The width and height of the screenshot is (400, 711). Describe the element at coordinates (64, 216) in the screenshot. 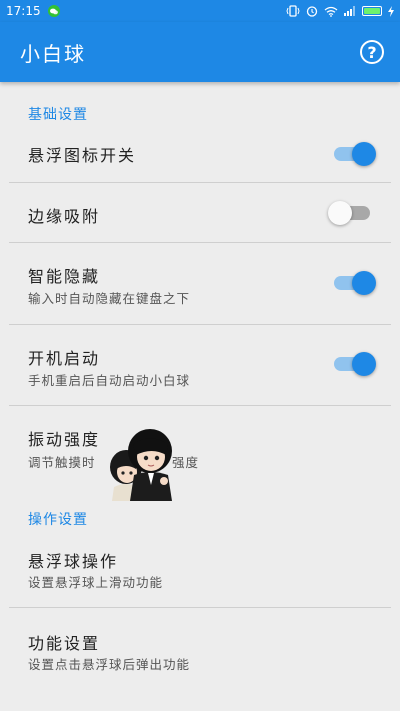

I see `setting-title: 边缘吸附` at that location.